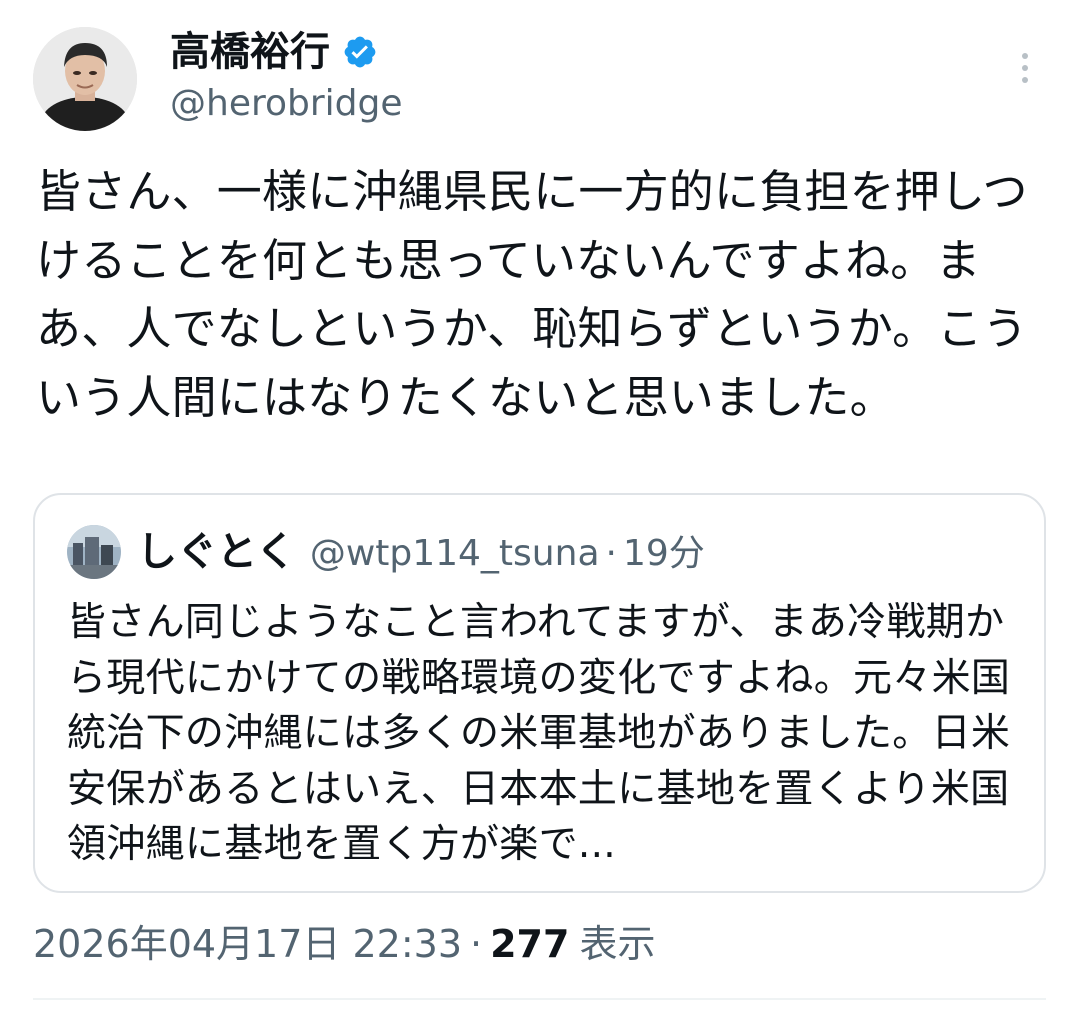 The height and width of the screenshot is (1016, 1080). Describe the element at coordinates (250, 52) in the screenshot. I see `author-name: 高橋裕行` at that location.